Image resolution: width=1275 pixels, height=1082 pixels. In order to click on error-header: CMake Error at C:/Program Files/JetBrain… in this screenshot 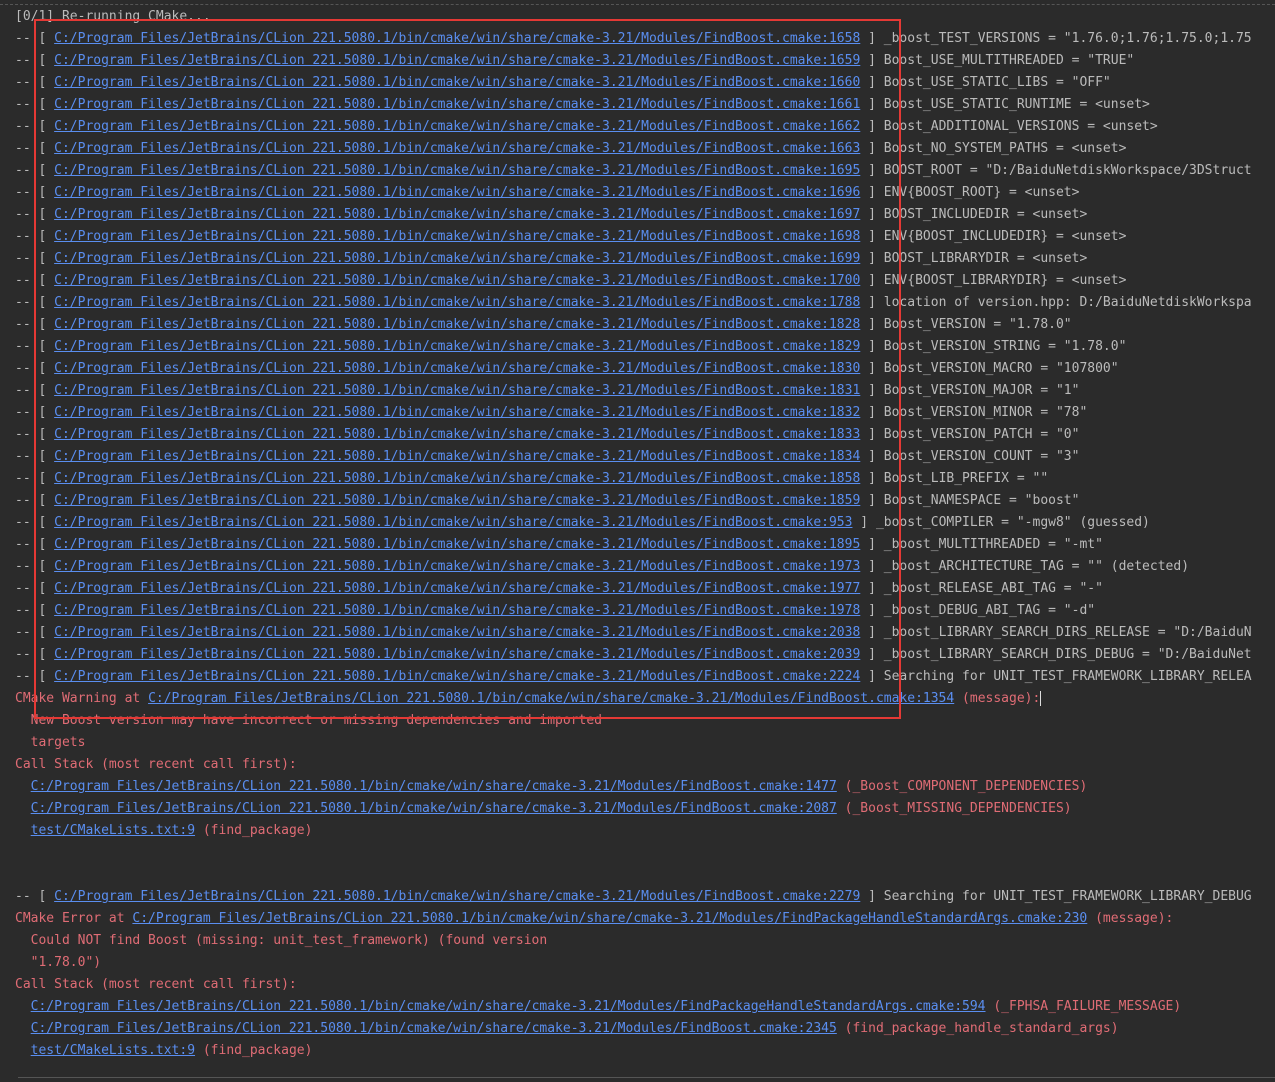, I will do `click(594, 919)`.